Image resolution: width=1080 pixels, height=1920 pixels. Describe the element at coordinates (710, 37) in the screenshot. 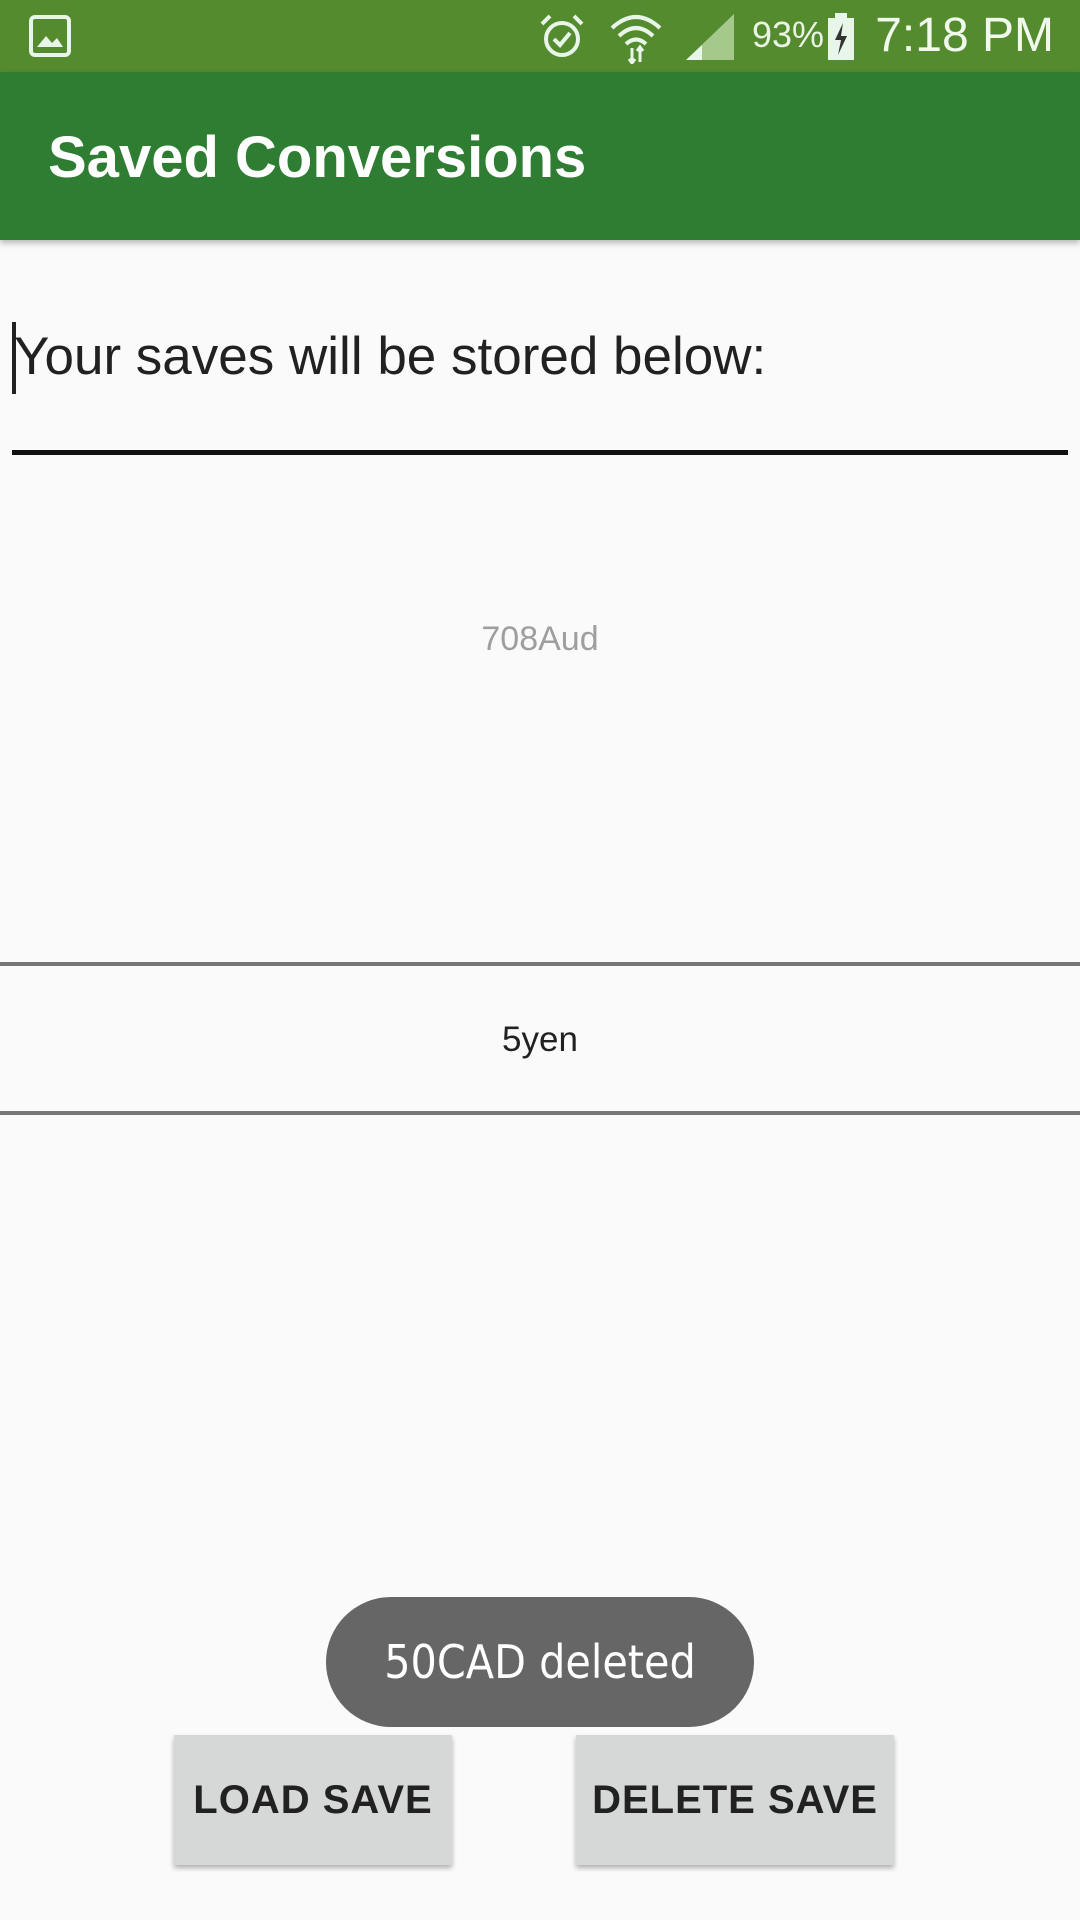

I see `signal-icon` at that location.